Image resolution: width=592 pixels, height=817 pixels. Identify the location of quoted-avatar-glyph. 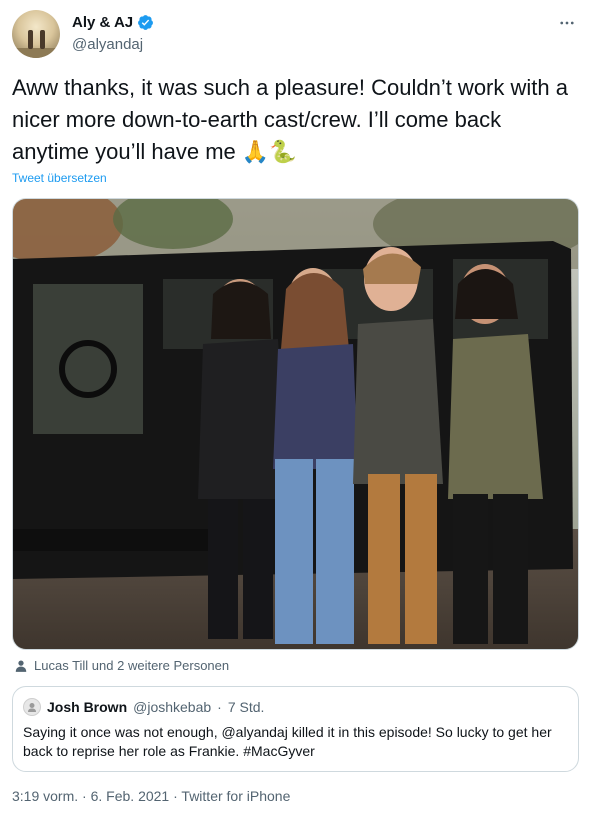
(32, 707).